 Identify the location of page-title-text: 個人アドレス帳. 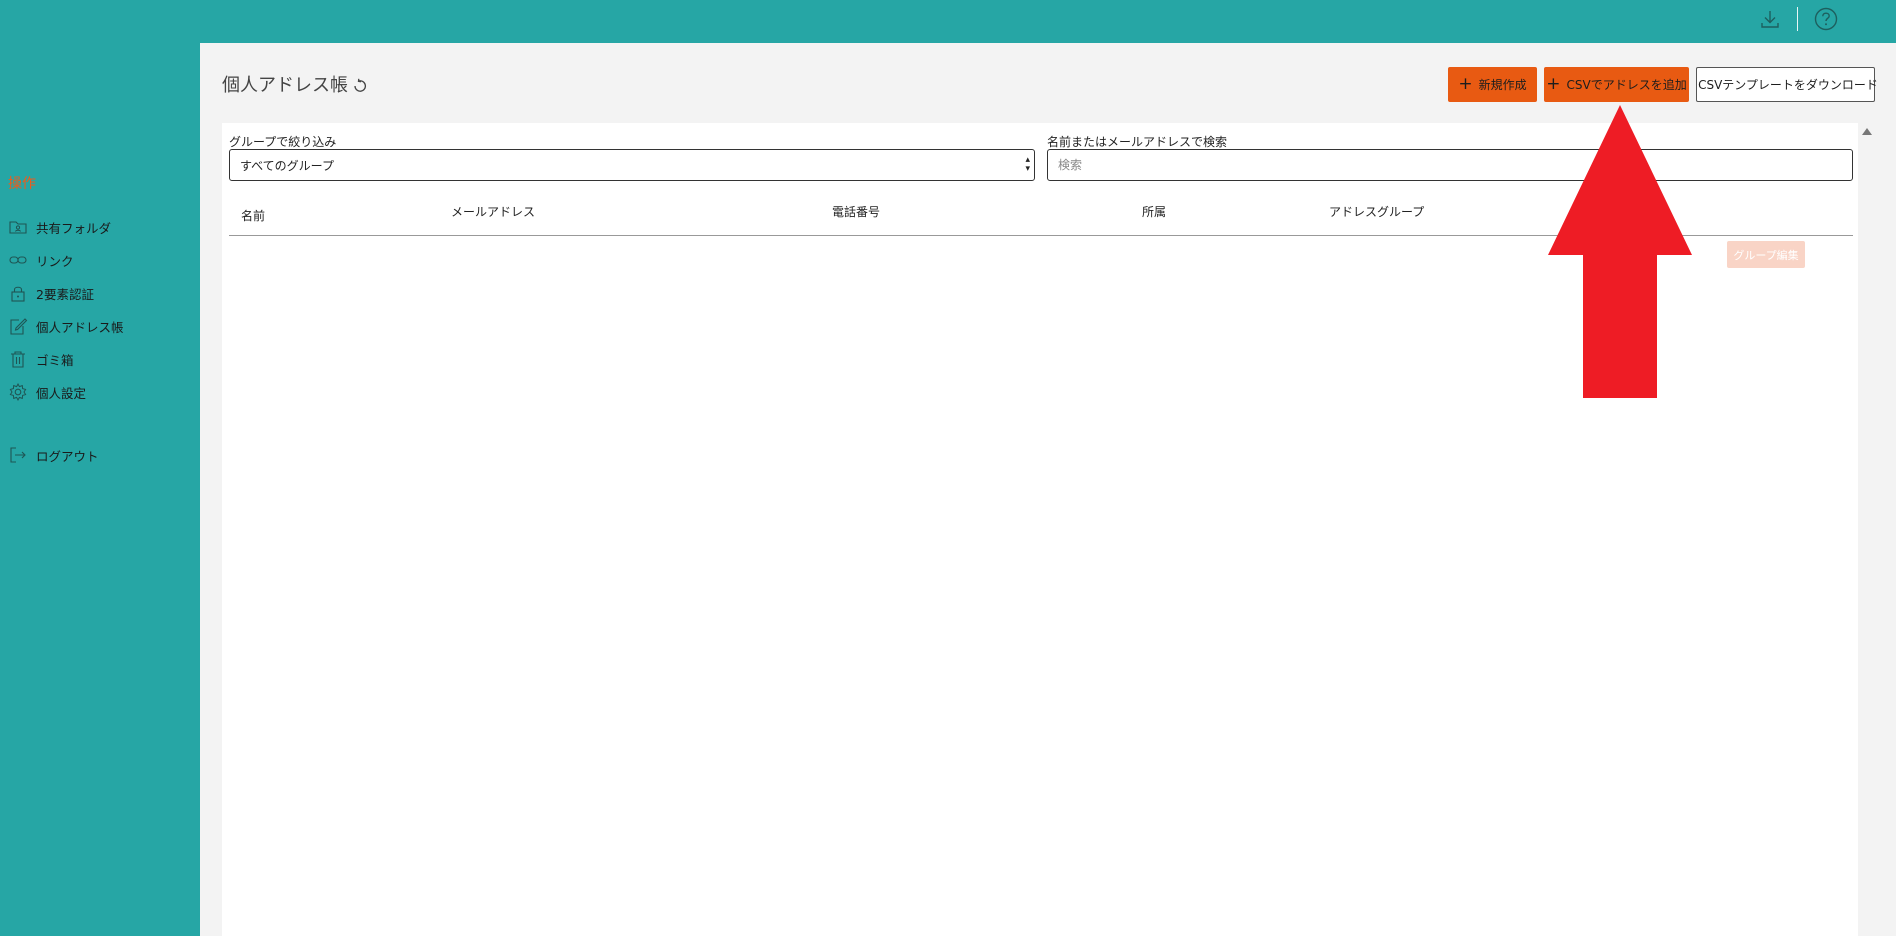
(285, 85).